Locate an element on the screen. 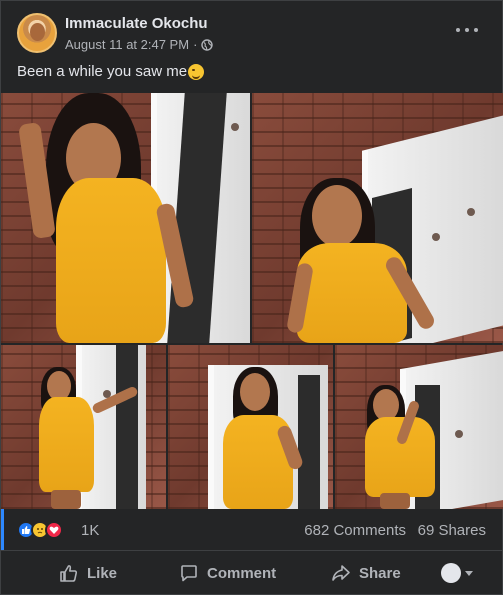 Image resolution: width=503 pixels, height=595 pixels. comment-button: Comment is located at coordinates (227, 573).